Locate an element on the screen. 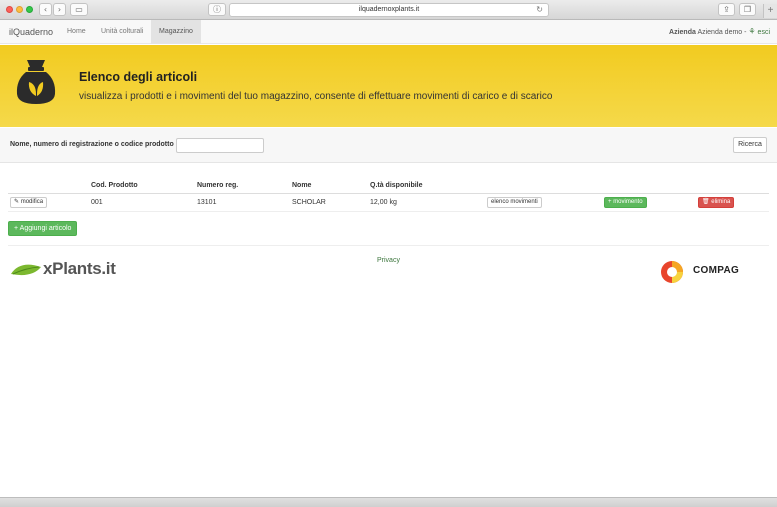  delete-button: 🗑 elimina is located at coordinates (716, 202).